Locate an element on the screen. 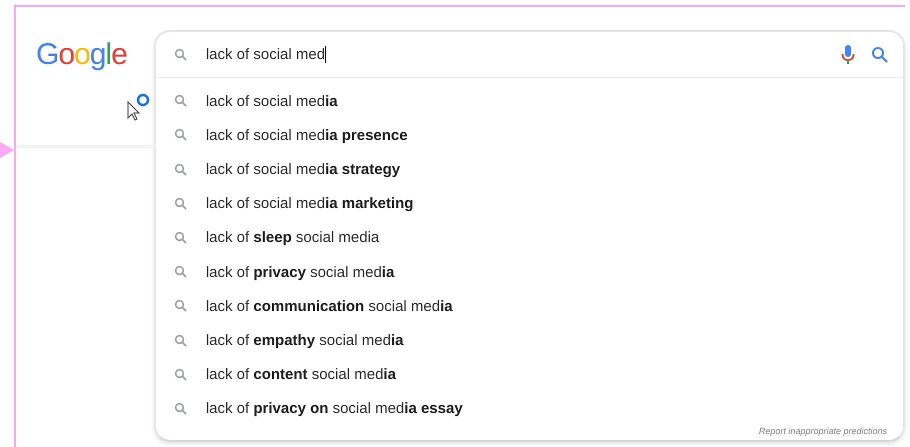  suggestion-item: lack of communication social media is located at coordinates (329, 306).